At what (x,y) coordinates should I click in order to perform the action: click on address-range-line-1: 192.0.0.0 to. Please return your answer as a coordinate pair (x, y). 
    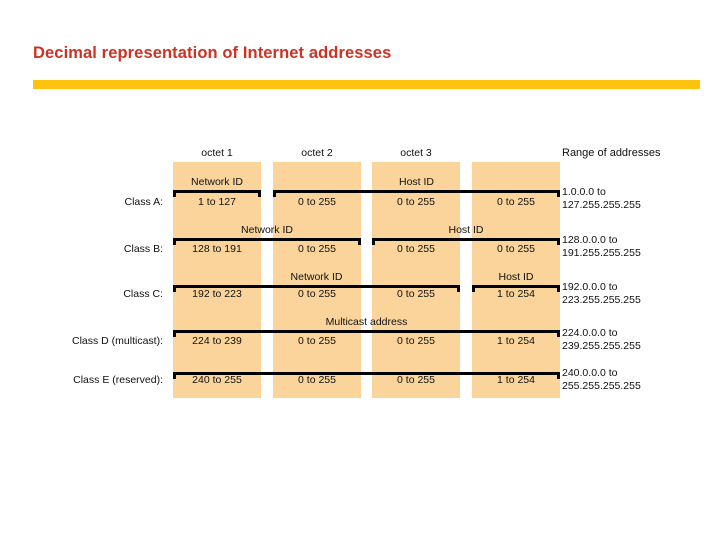
    Looking at the image, I should click on (590, 287).